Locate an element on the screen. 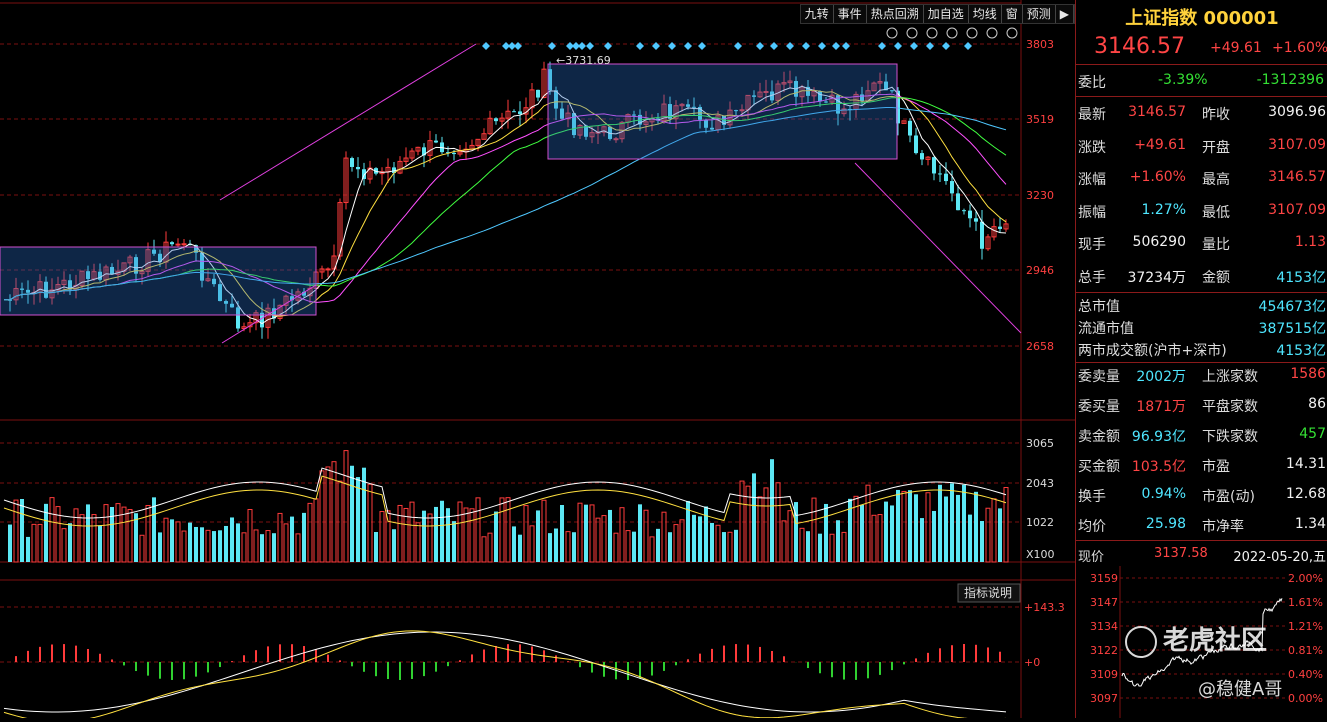 The width and height of the screenshot is (1327, 722). vol-tick-2: 1022 is located at coordinates (1040, 522).